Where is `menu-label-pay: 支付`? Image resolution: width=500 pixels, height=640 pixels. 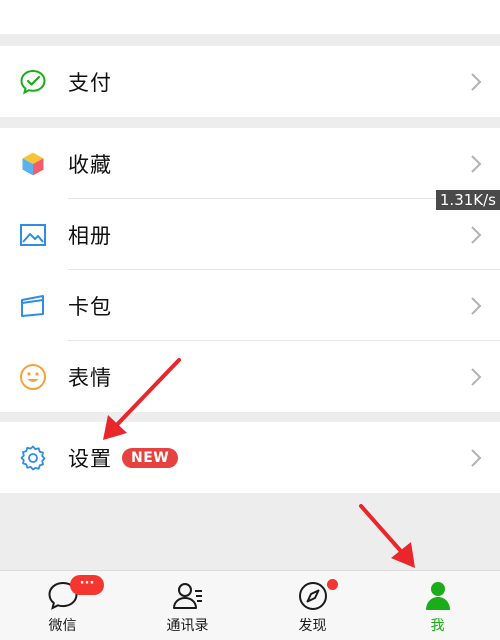 menu-label-pay: 支付 is located at coordinates (90, 82).